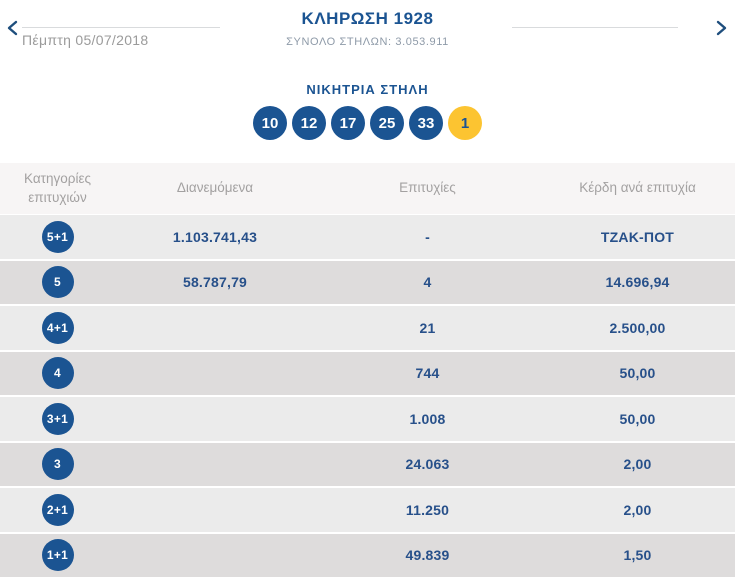 This screenshot has height=578, width=735. What do you see at coordinates (270, 123) in the screenshot?
I see `winning-number-ball: 10` at bounding box center [270, 123].